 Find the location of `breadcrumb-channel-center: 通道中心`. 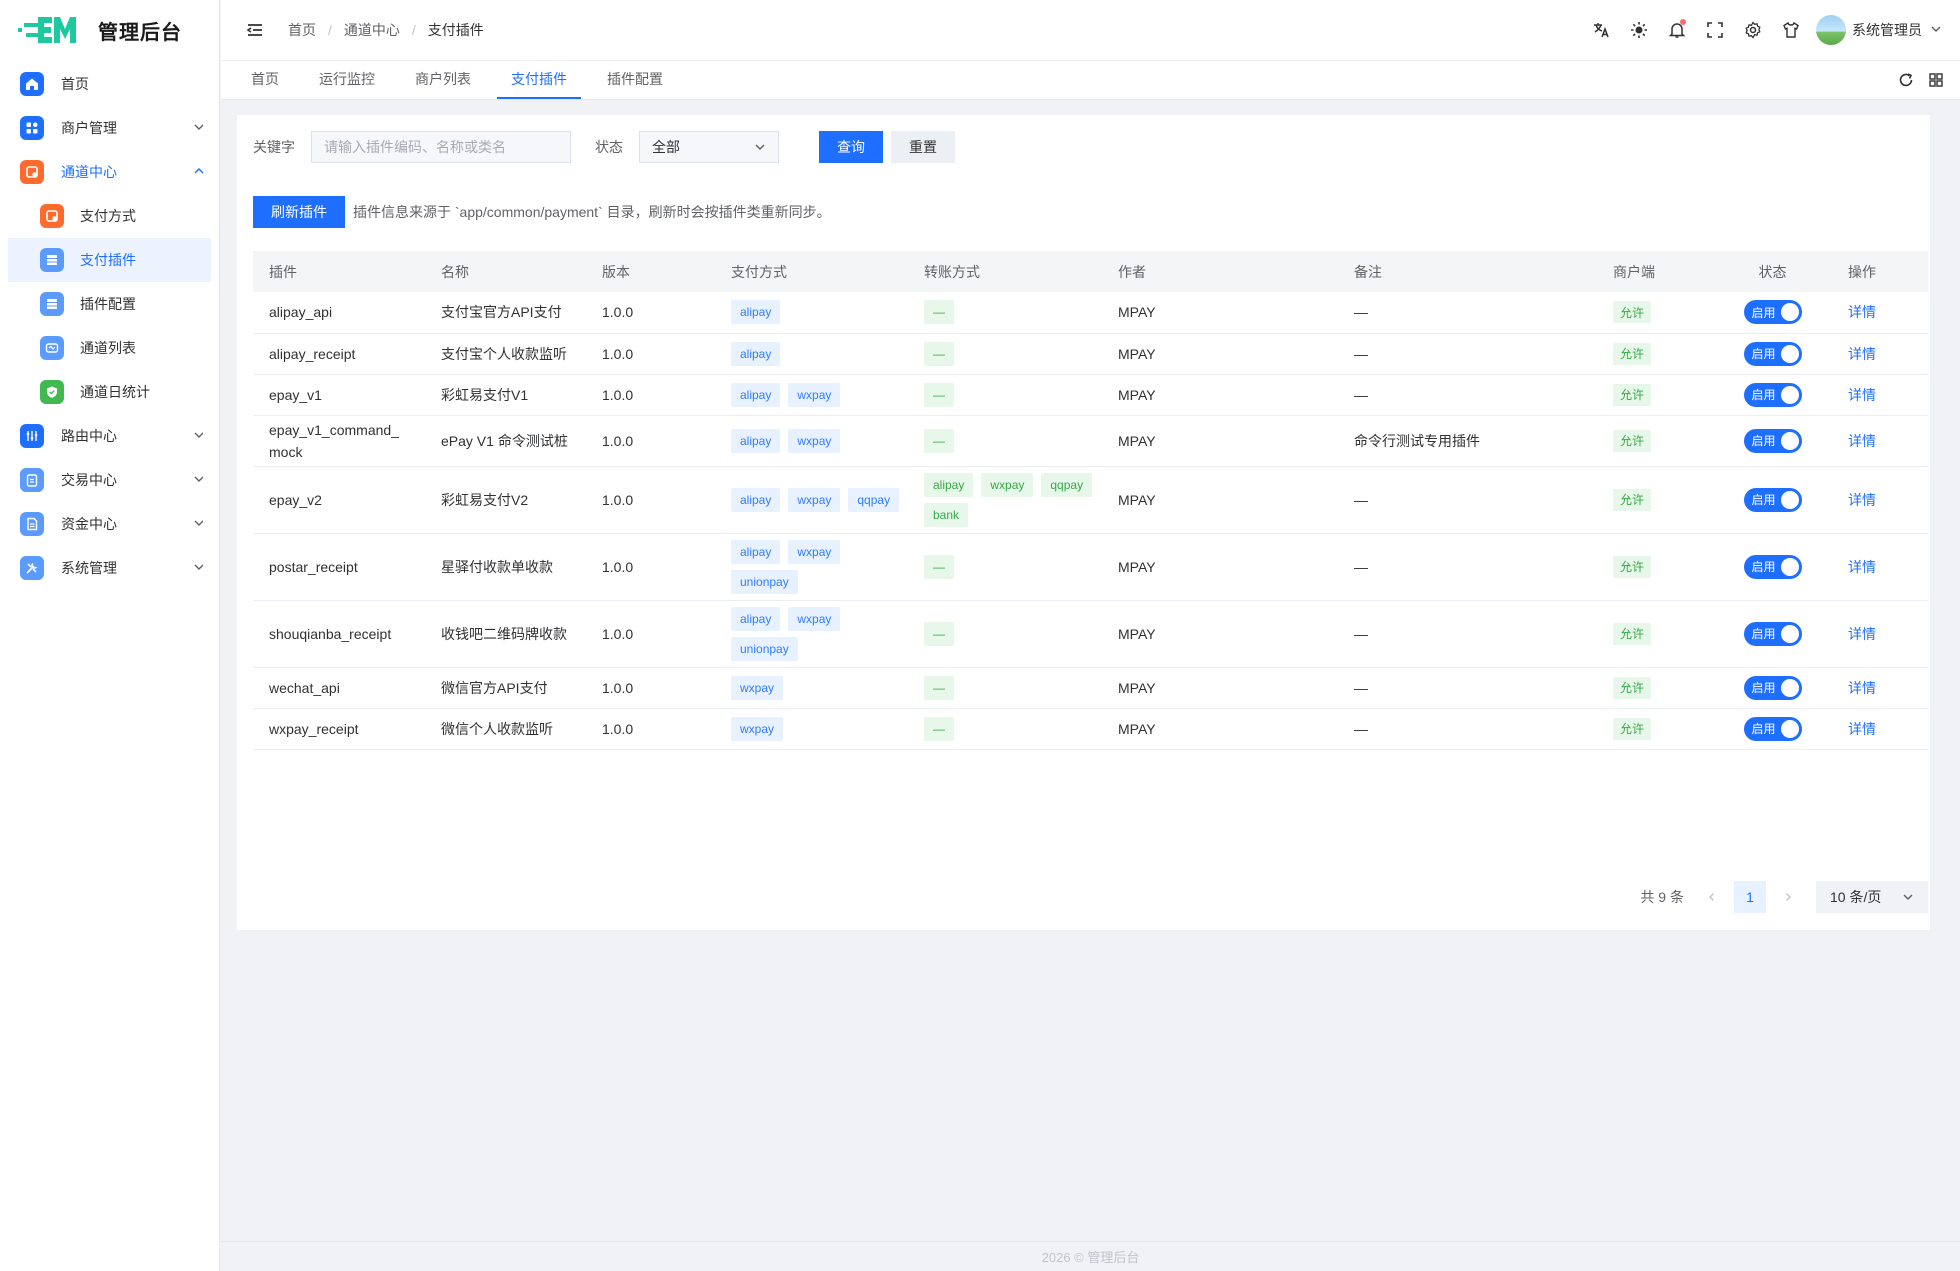

breadcrumb-channel-center: 通道中心 is located at coordinates (372, 30).